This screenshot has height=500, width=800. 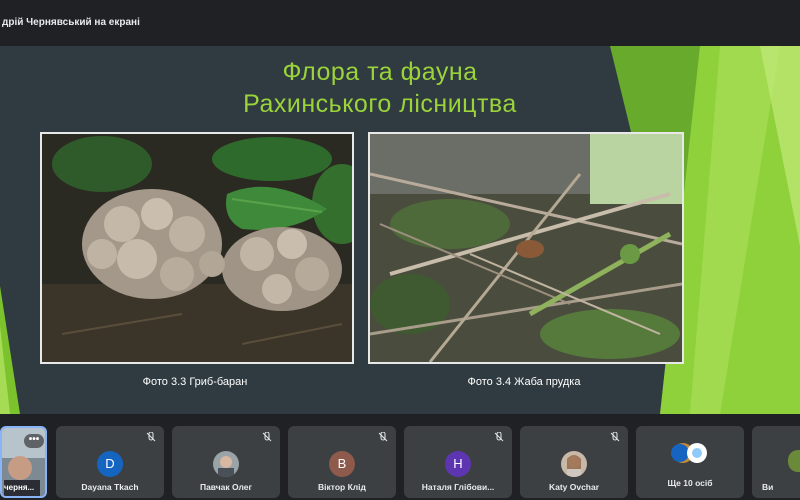 What do you see at coordinates (380, 72) in the screenshot?
I see `slide-title-line-1: Флора та фауна` at bounding box center [380, 72].